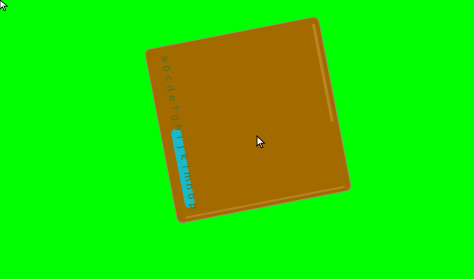 The width and height of the screenshot is (474, 279). What do you see at coordinates (322, 73) in the screenshot?
I see `vertical-scrollbar` at bounding box center [322, 73].